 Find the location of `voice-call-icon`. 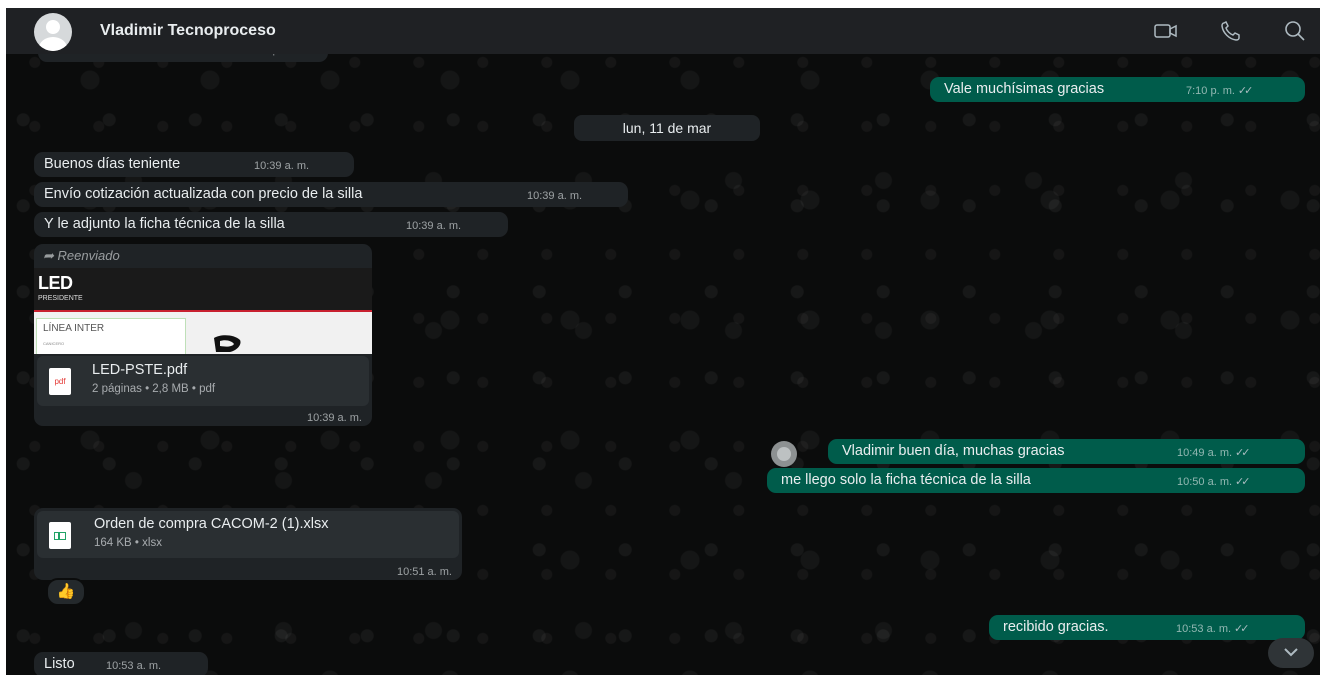

voice-call-icon is located at coordinates (1231, 31).